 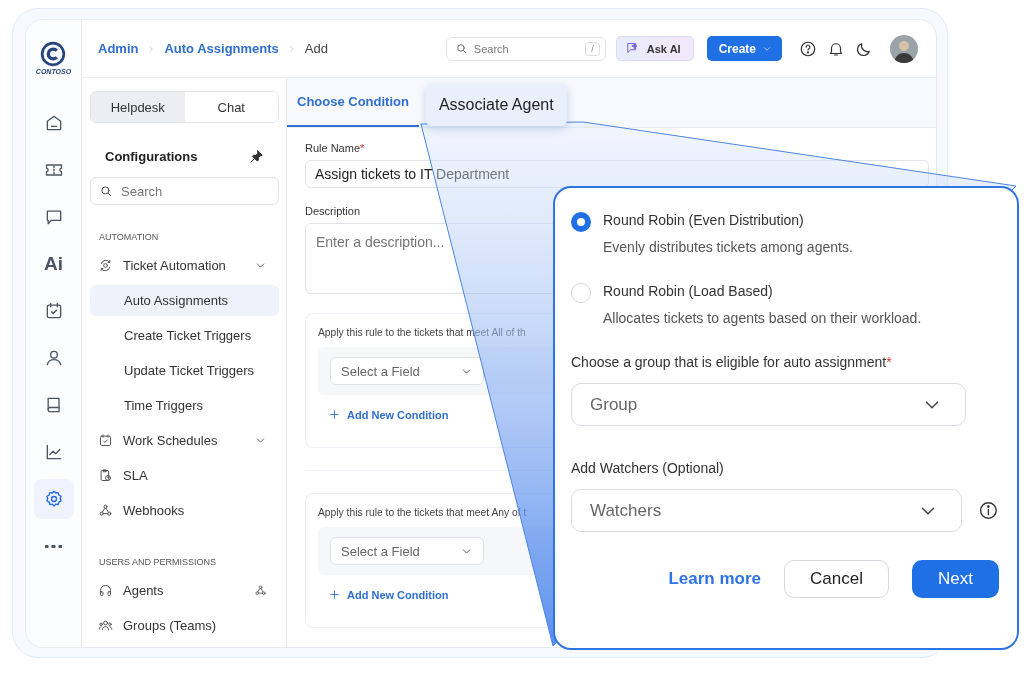 I want to click on condition-text: Apply this rule to the tickets that meet All of th, so click(x=422, y=332).